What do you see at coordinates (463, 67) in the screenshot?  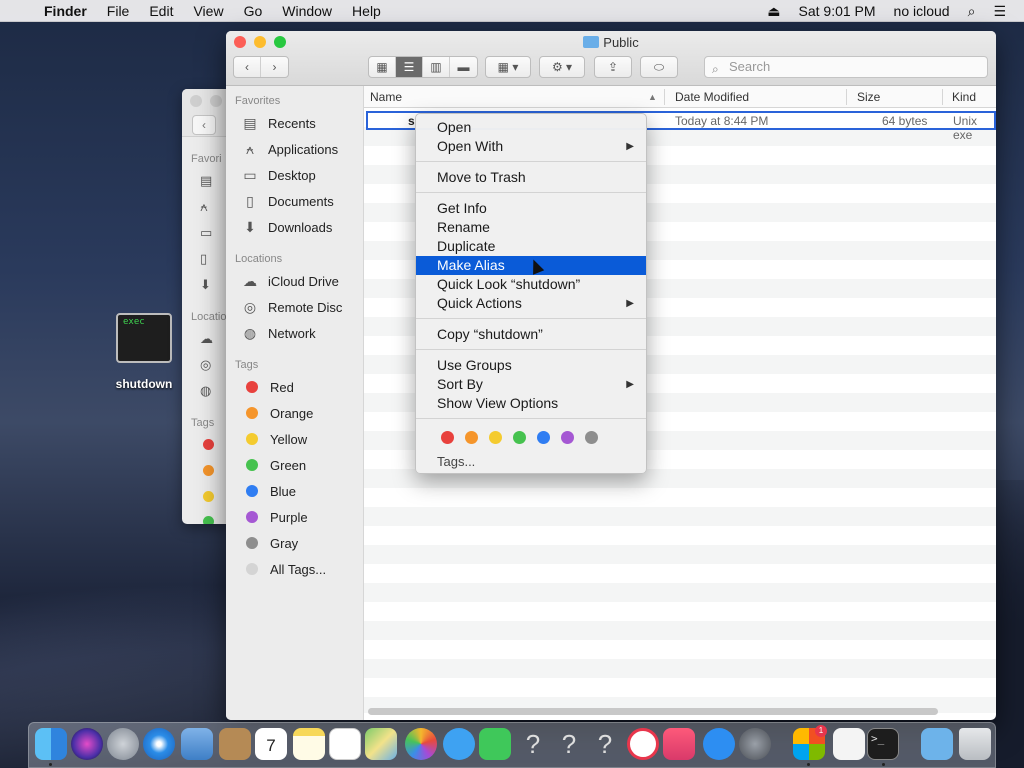 I see `gallery-view-button: ▬` at bounding box center [463, 67].